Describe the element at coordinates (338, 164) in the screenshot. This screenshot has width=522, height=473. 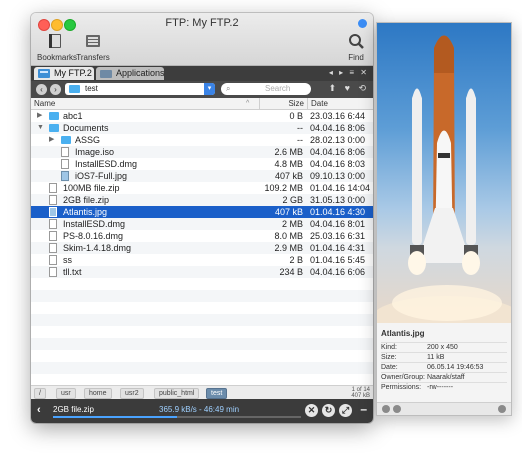
I see `file-date: 04.04.16 8:03` at that location.